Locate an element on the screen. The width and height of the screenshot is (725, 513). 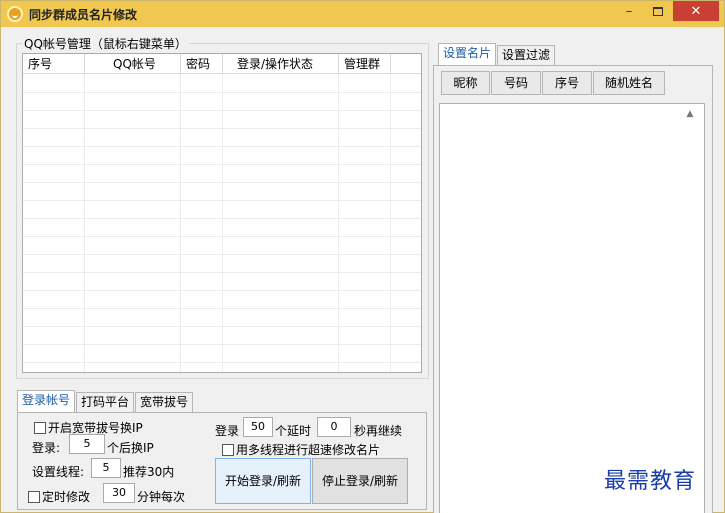
close-button: ✕ is located at coordinates (696, 11).